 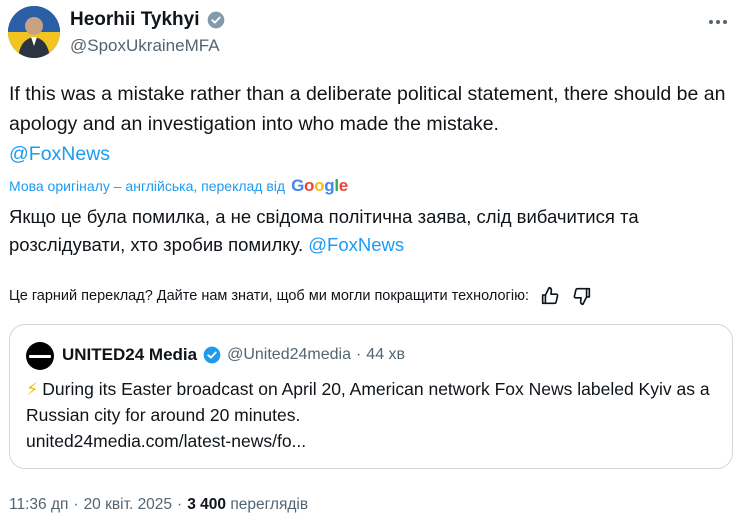 I want to click on view-count: 3 400 переглядів, so click(x=247, y=505).